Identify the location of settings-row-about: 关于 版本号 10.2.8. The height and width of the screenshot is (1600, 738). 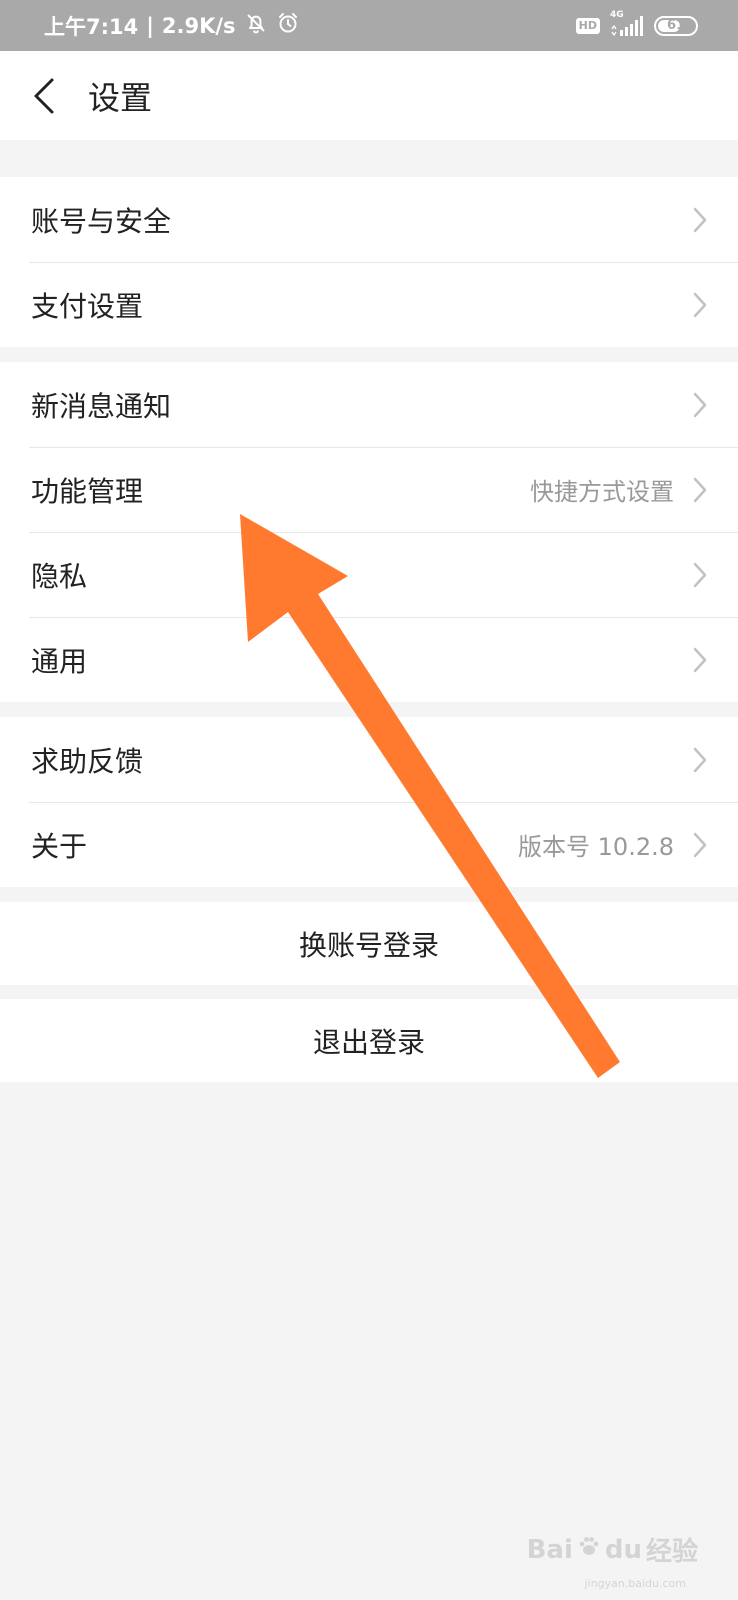
(369, 844).